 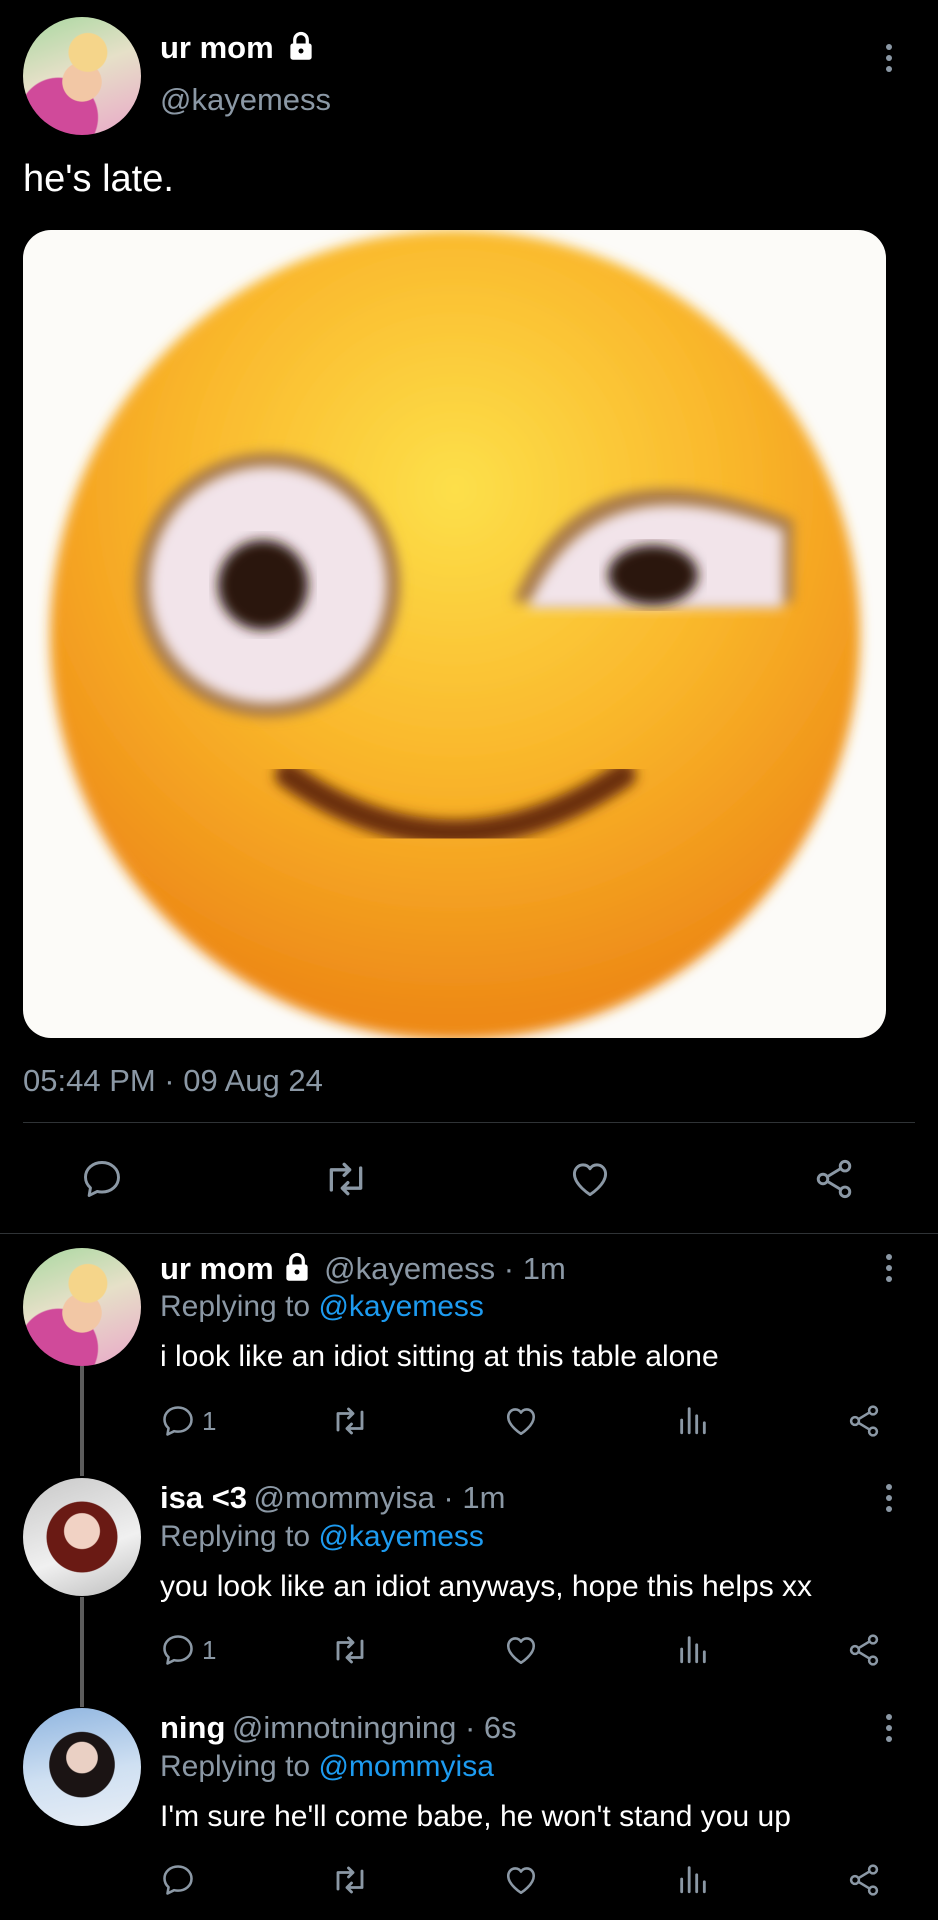 I want to click on tweet-text: he's late., so click(x=98, y=179).